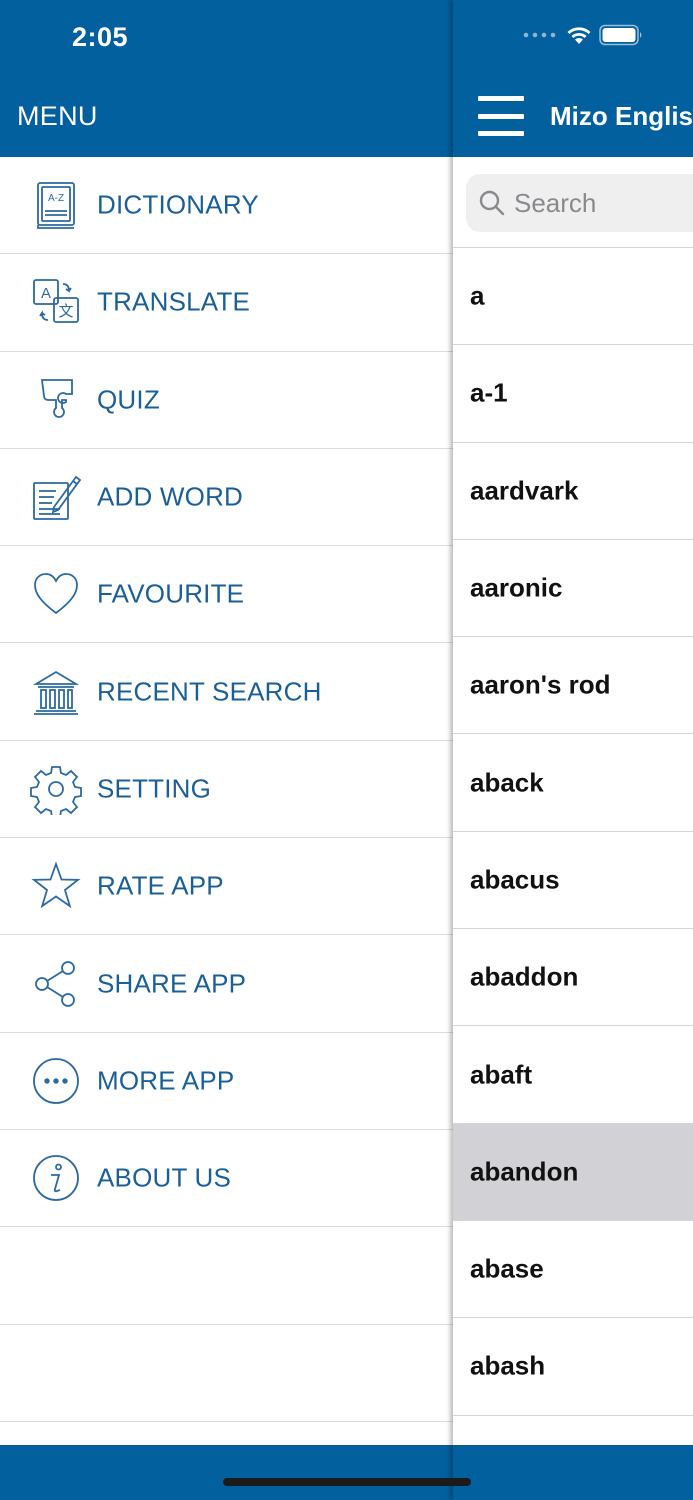  What do you see at coordinates (160, 885) in the screenshot?
I see `menu-item-label: RATE APP` at bounding box center [160, 885].